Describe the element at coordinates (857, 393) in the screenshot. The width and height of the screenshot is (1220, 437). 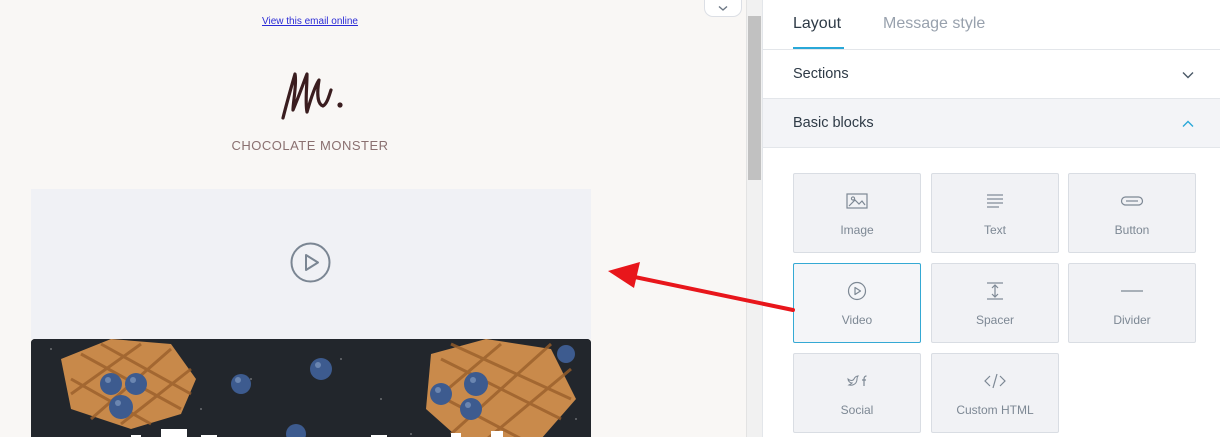
I see `block-social: Social` at that location.